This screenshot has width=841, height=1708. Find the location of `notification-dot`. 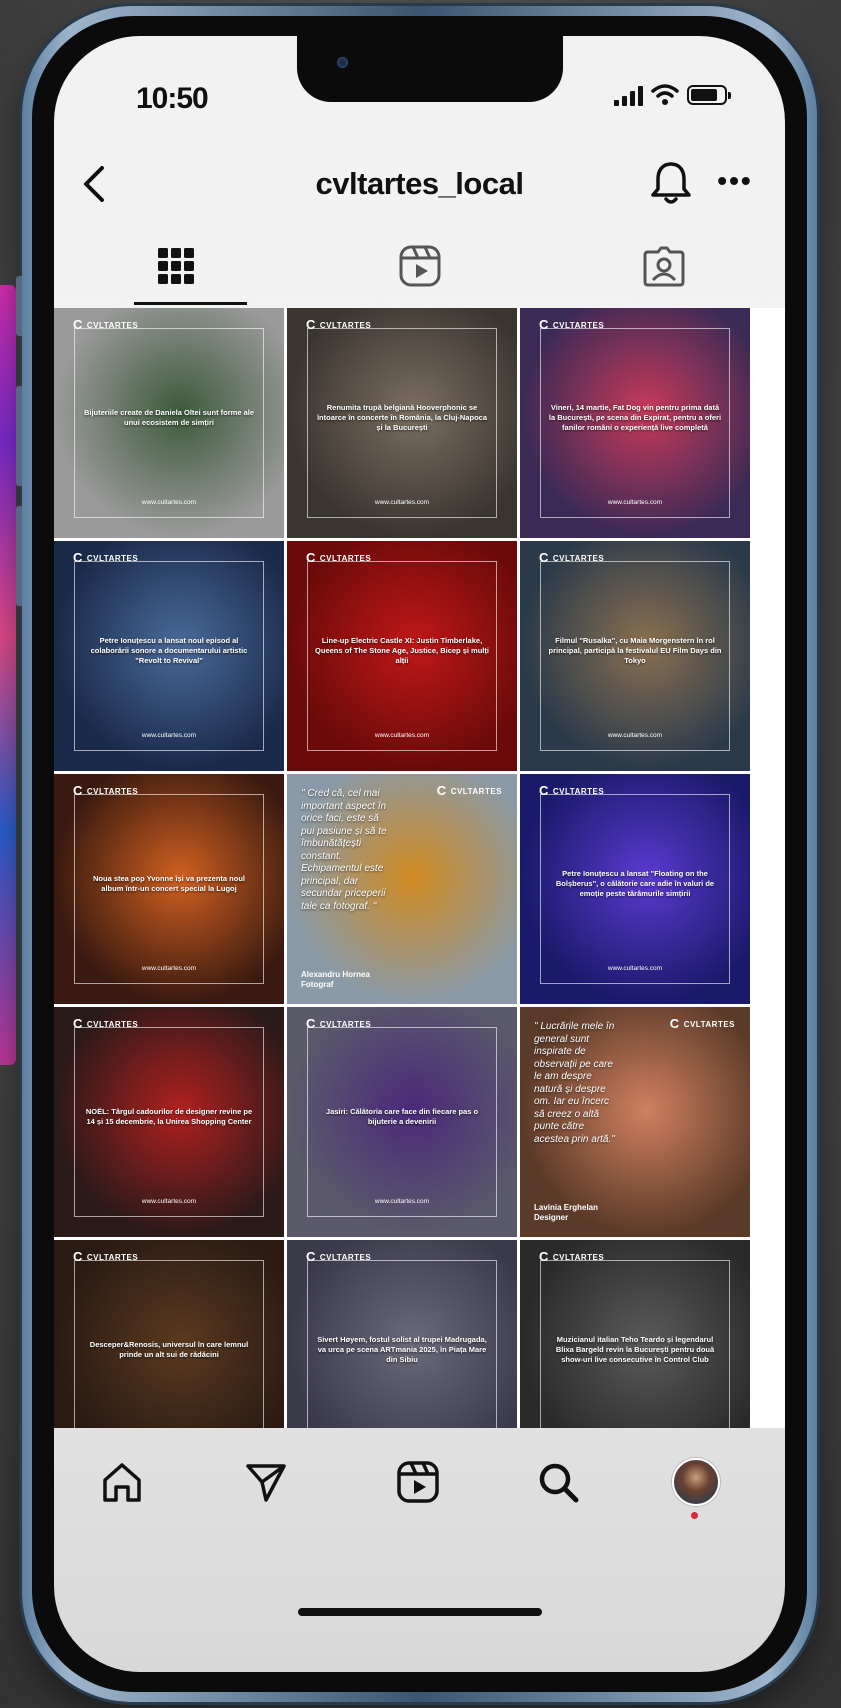

notification-dot is located at coordinates (694, 1515).